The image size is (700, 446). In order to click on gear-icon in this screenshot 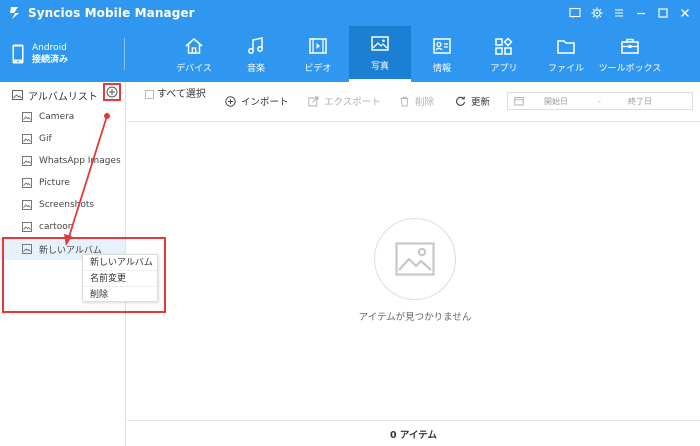, I will do `click(597, 13)`.